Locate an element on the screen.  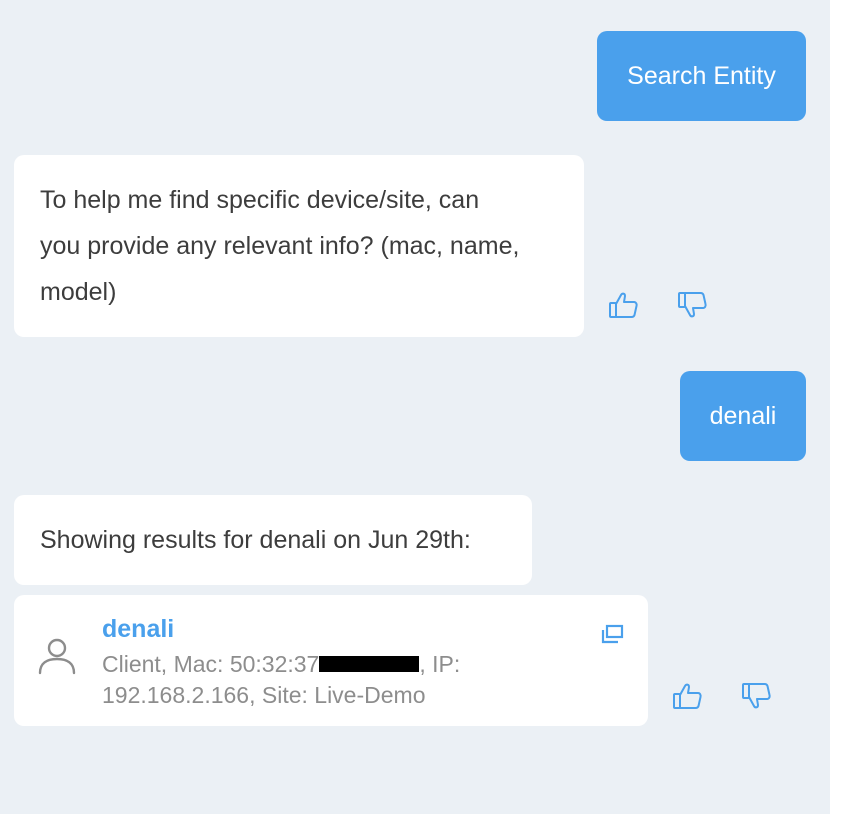
user-message-denali: denali is located at coordinates (743, 416).